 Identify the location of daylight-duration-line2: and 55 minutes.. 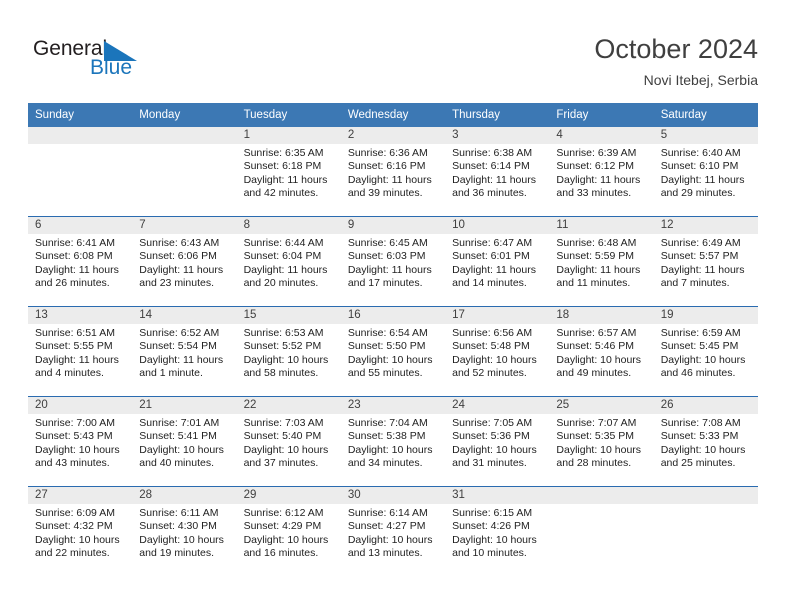
(385, 373).